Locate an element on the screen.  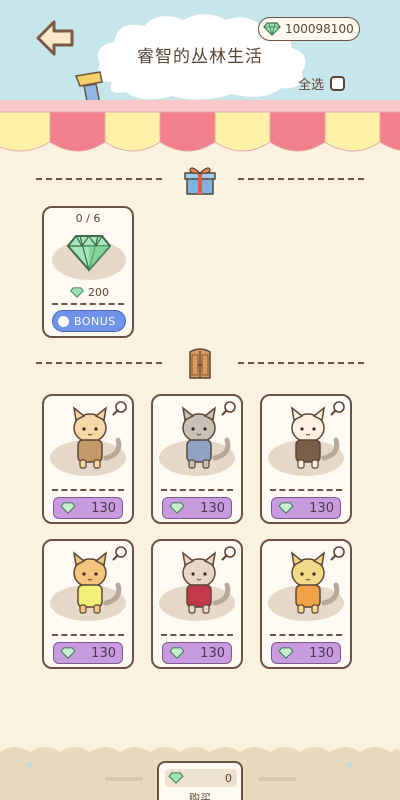
select-all-label: 全选 is located at coordinates (311, 85).